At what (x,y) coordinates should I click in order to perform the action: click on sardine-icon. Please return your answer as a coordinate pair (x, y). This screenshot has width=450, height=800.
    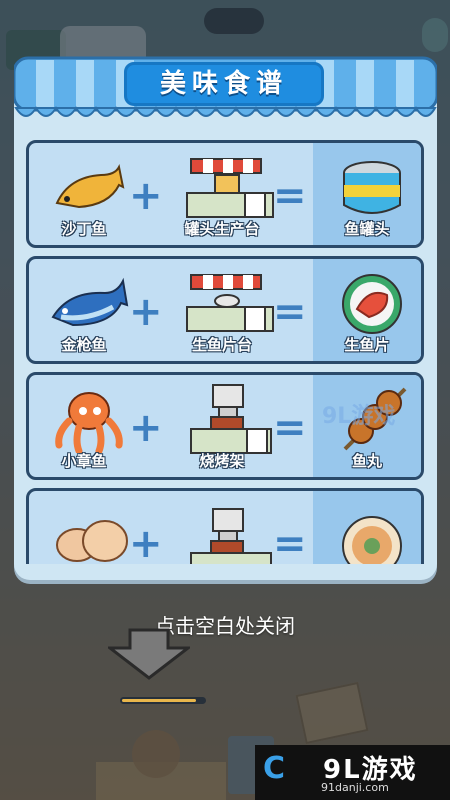
    Looking at the image, I should click on (90, 186).